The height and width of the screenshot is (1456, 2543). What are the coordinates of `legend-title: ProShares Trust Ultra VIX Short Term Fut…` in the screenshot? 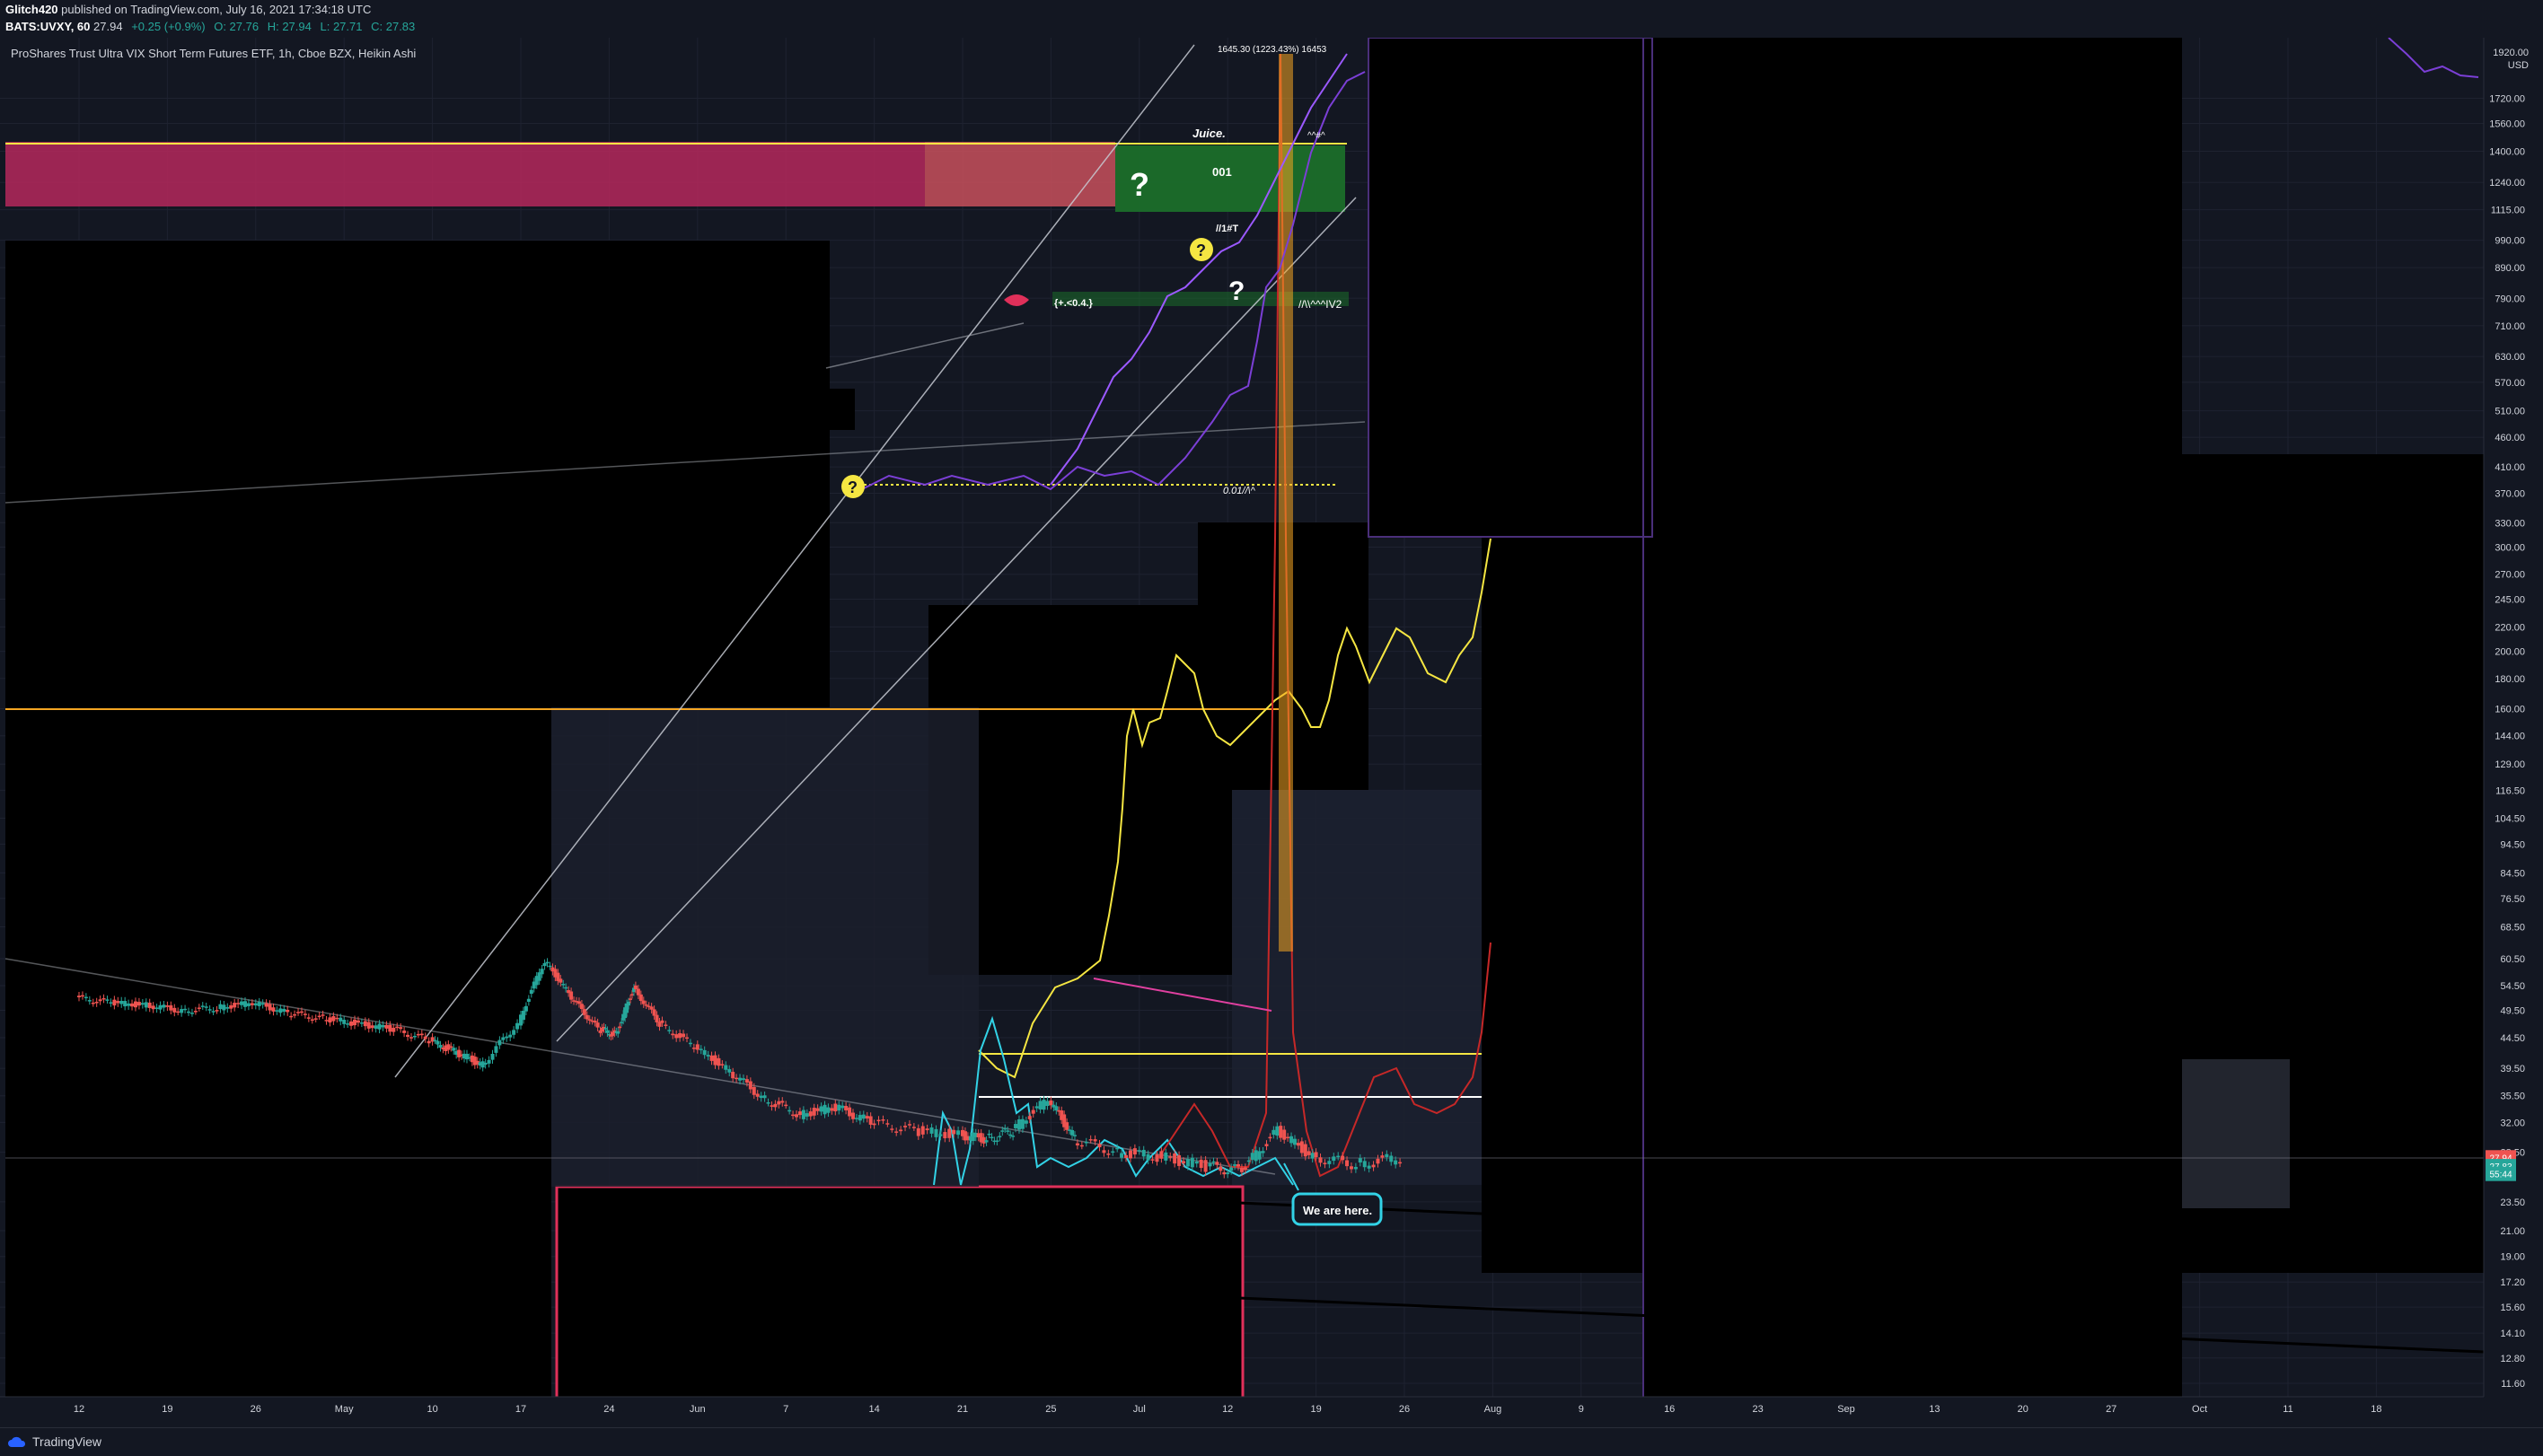 It's located at (214, 53).